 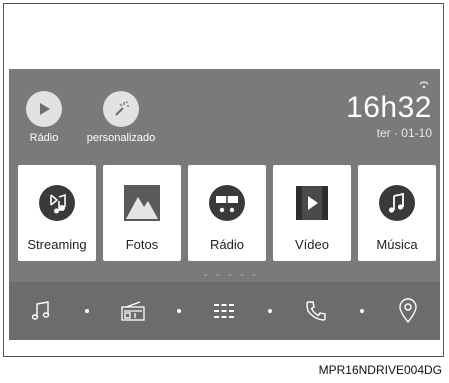 What do you see at coordinates (397, 203) in the screenshot?
I see `music-note-icon` at bounding box center [397, 203].